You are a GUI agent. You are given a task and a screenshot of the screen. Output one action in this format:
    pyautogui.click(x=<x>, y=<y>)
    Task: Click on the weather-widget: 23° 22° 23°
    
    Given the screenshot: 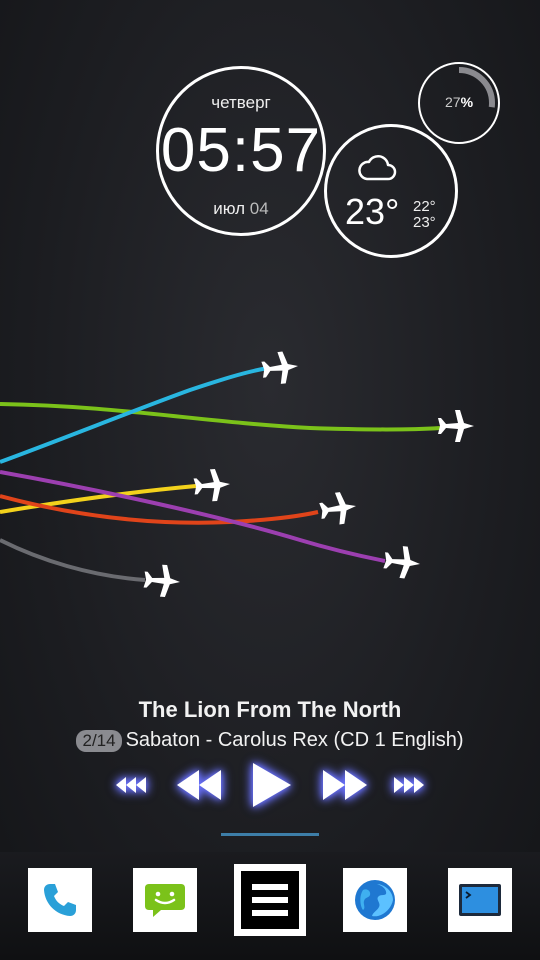 What is the action you would take?
    pyautogui.click(x=391, y=191)
    